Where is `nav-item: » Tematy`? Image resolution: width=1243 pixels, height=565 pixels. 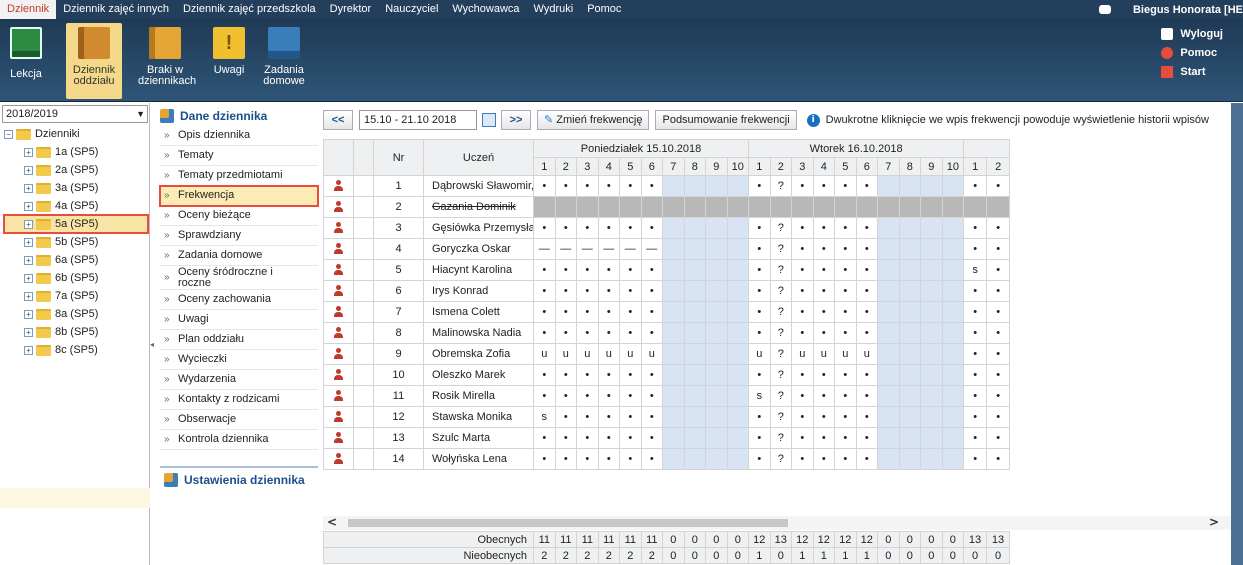
nav-item: » Tematy is located at coordinates (239, 156).